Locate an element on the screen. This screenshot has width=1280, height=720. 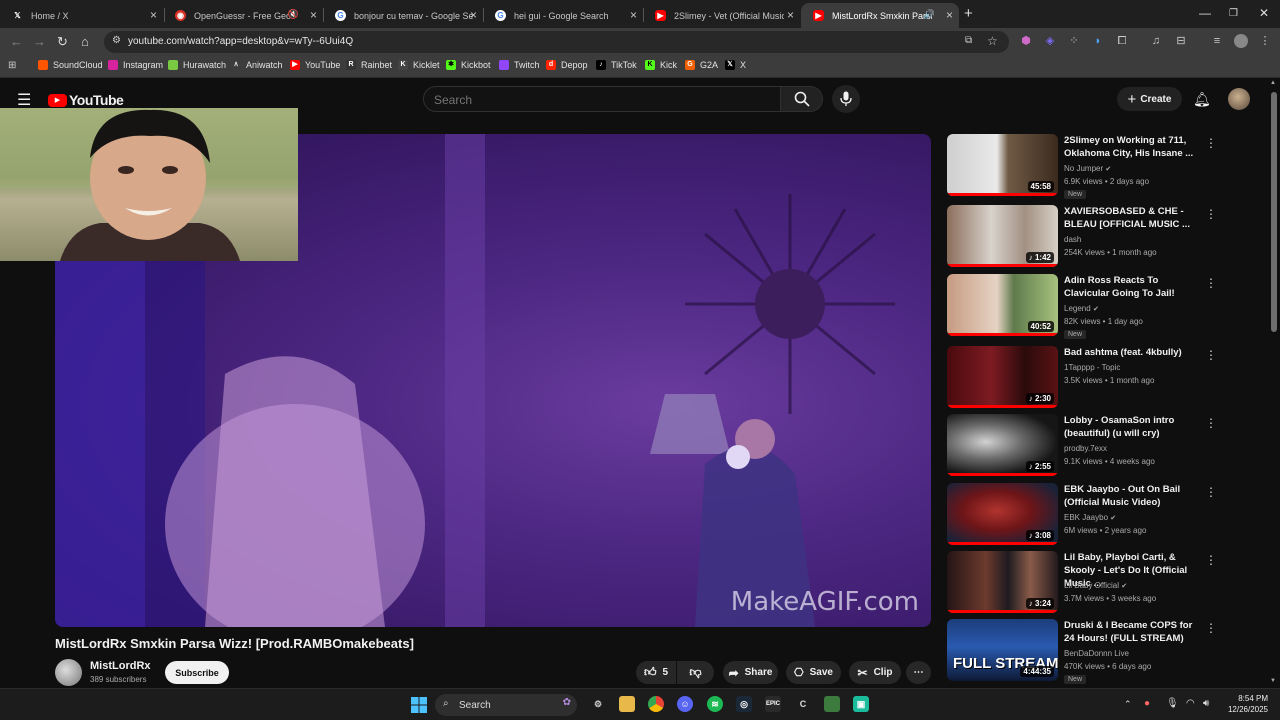
bookmark-kicklet: K Kicklet is located at coordinates (419, 65).